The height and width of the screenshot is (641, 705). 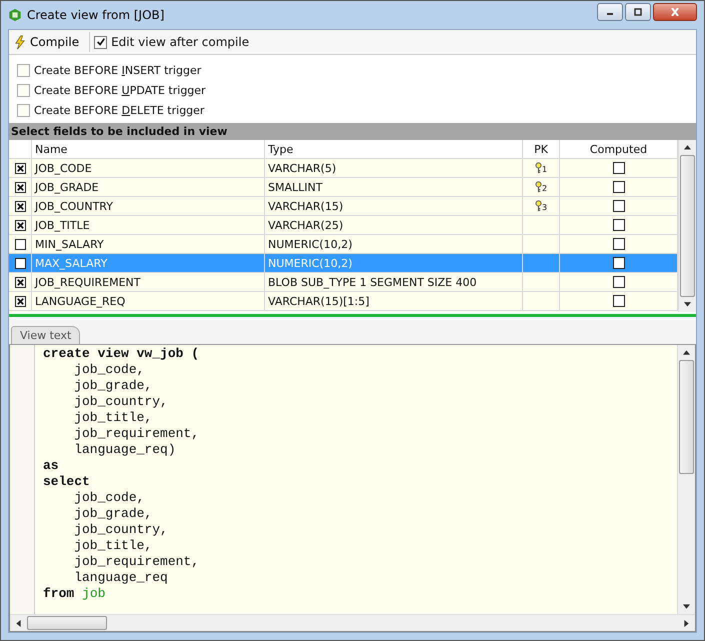 I want to click on maximize-button, so click(x=638, y=12).